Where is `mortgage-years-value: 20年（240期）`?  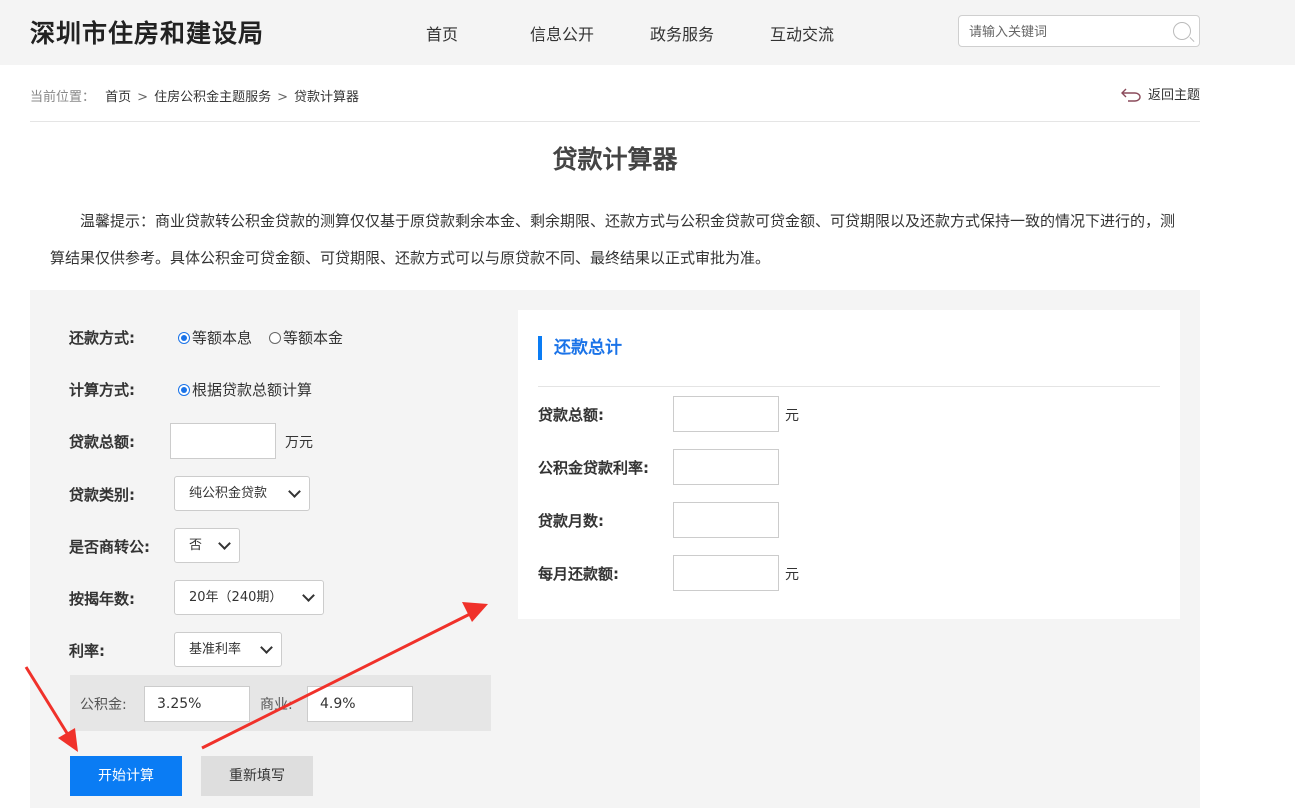
mortgage-years-value: 20年（240期） is located at coordinates (236, 597).